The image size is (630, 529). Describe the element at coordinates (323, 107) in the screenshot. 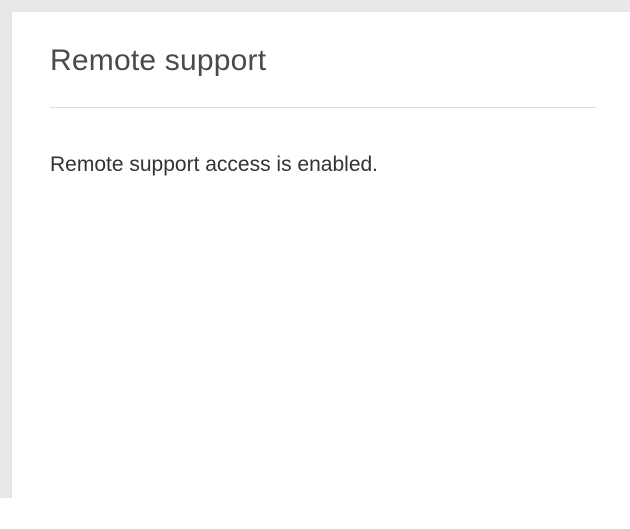

I see `title-divider` at that location.